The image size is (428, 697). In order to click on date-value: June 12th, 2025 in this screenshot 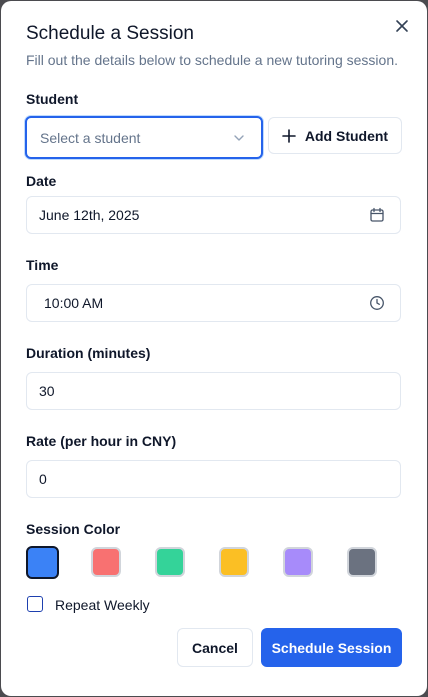, I will do `click(89, 215)`.